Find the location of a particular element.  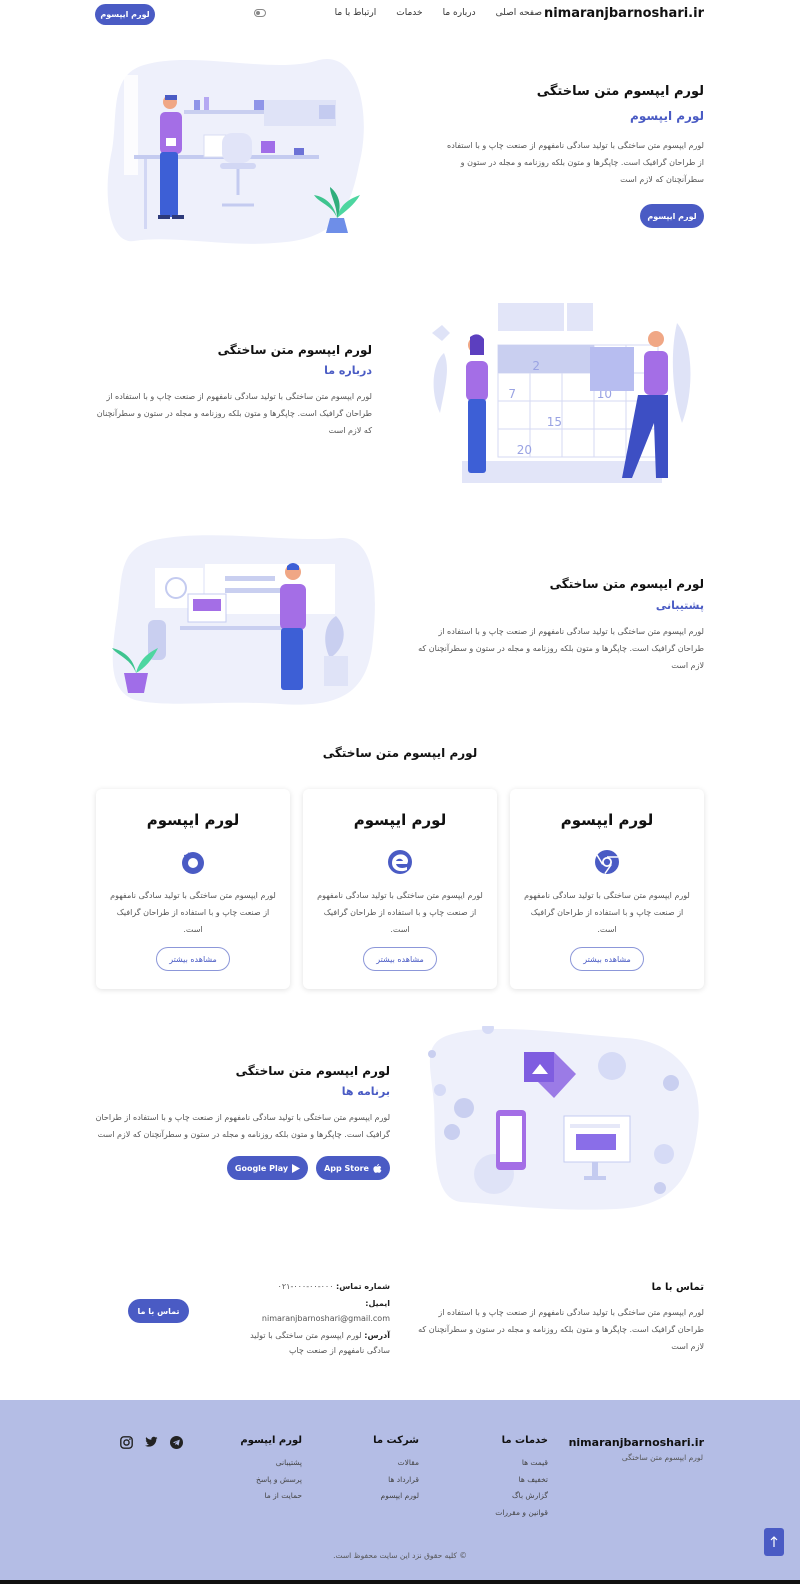

support-title: لورم ایپسوم متن ساختگی is located at coordinates (626, 584).